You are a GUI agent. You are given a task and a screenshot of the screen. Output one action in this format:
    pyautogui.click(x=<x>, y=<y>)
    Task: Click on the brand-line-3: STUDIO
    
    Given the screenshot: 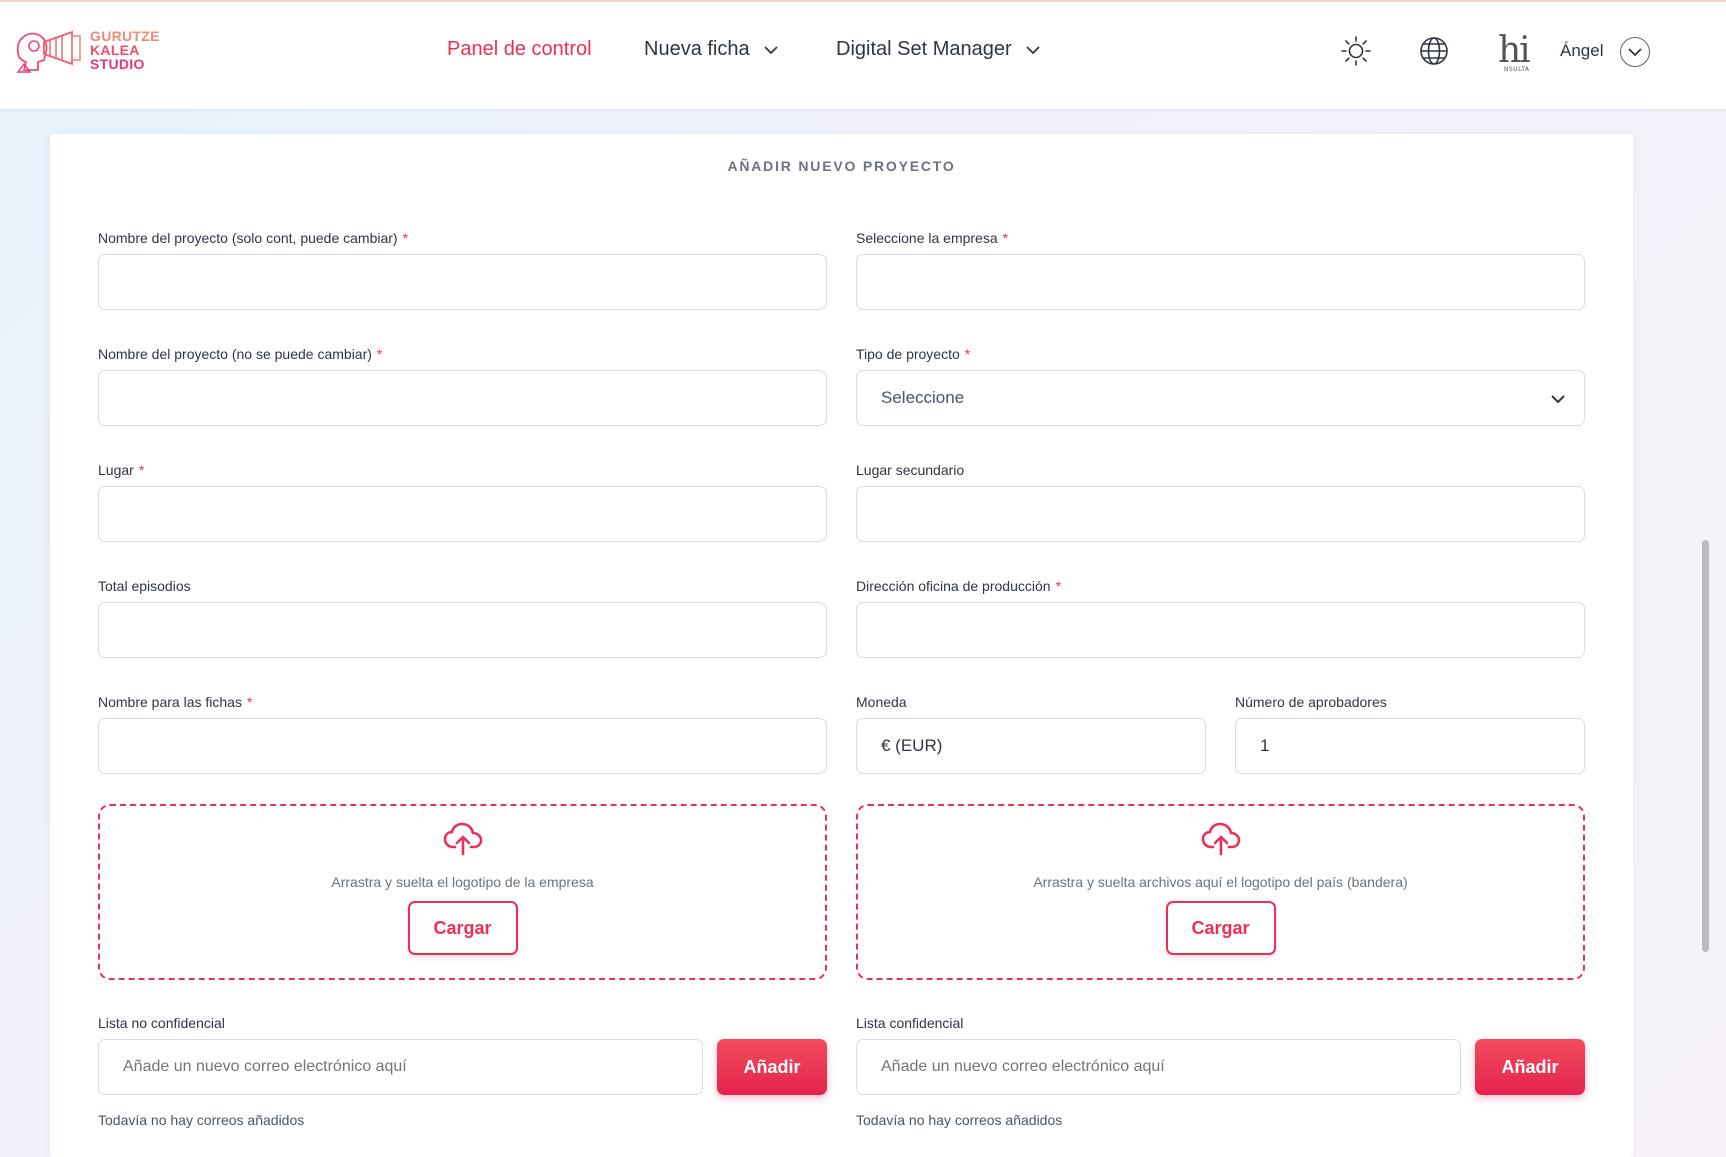 What is the action you would take?
    pyautogui.click(x=117, y=64)
    